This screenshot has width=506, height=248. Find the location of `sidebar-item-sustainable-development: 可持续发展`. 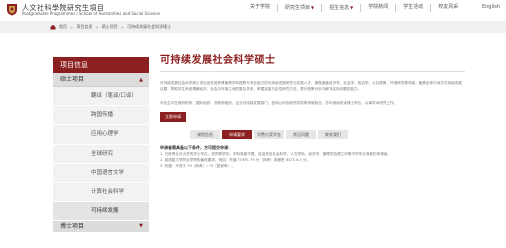

sidebar-item-sustainable-development: 可持续发展 is located at coordinates (101, 212).